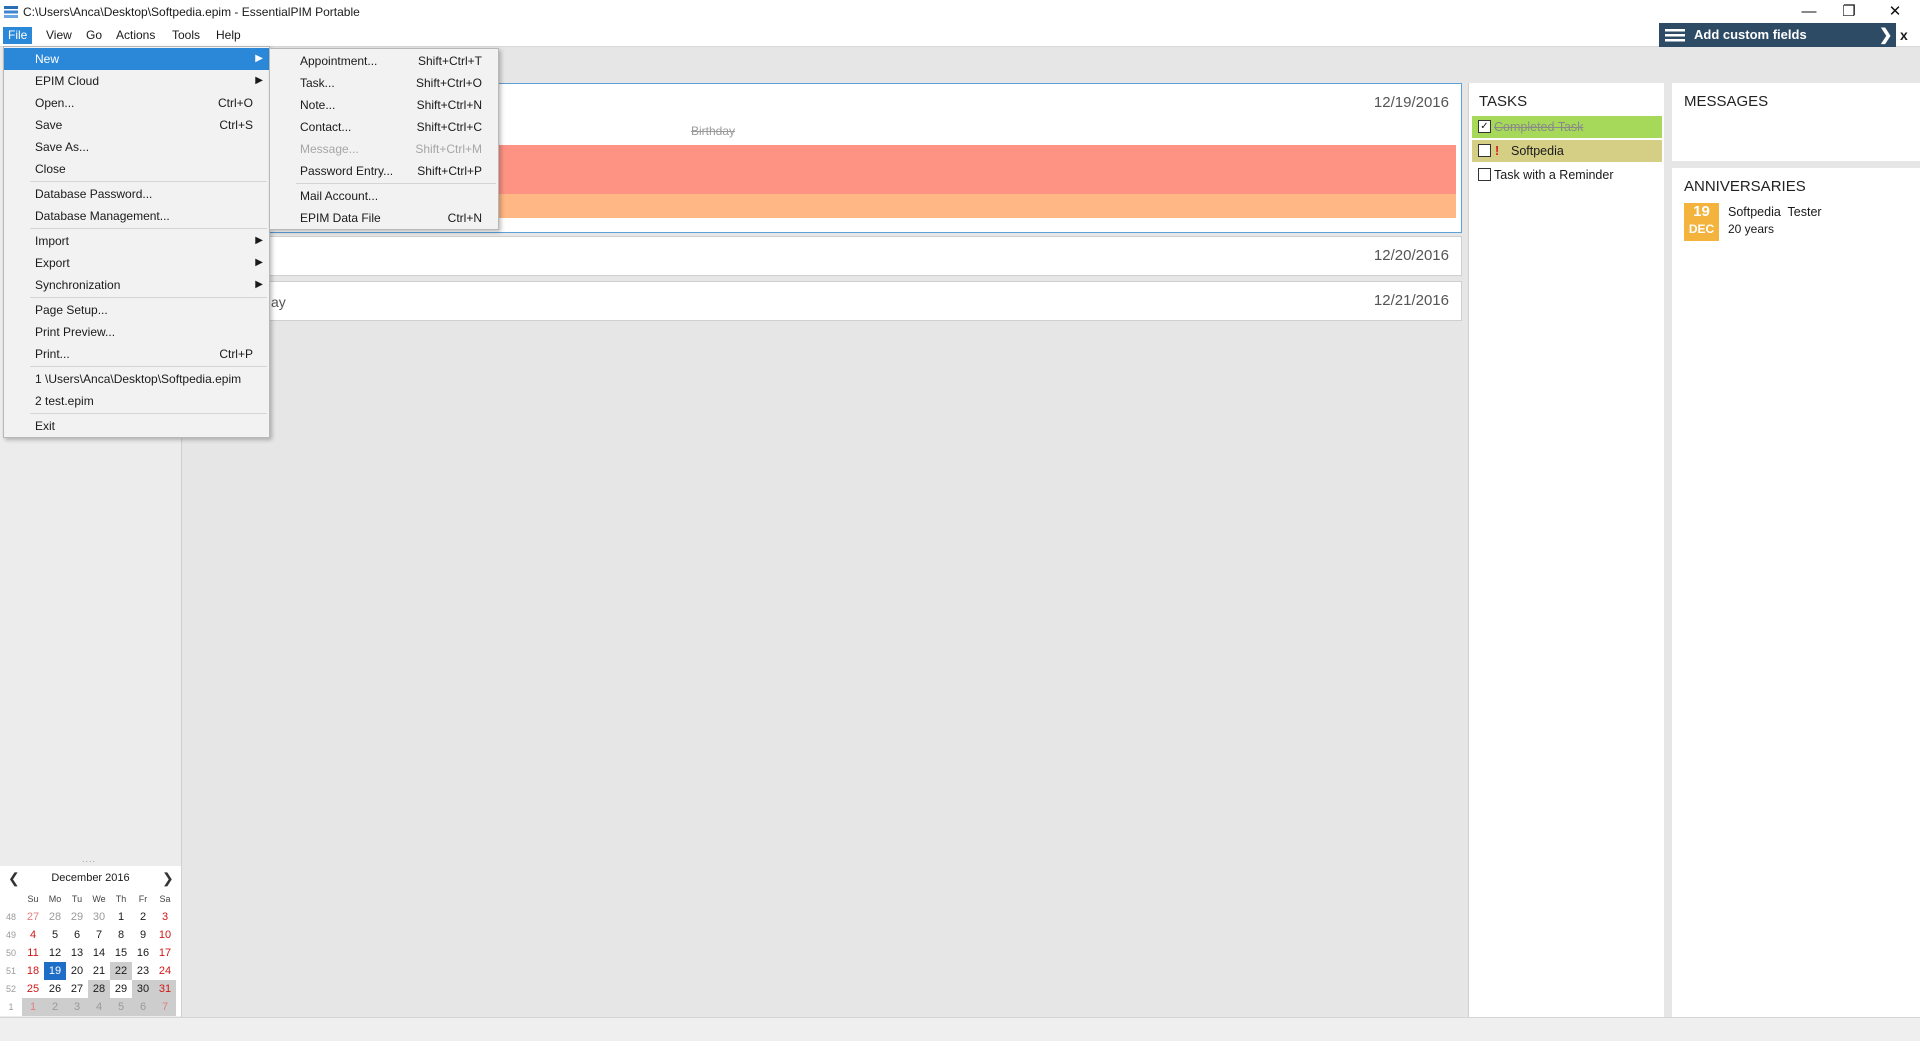  What do you see at coordinates (384, 218) in the screenshot?
I see `submenu-item-epim-data-file: EPIM Data File Ctrl+N` at bounding box center [384, 218].